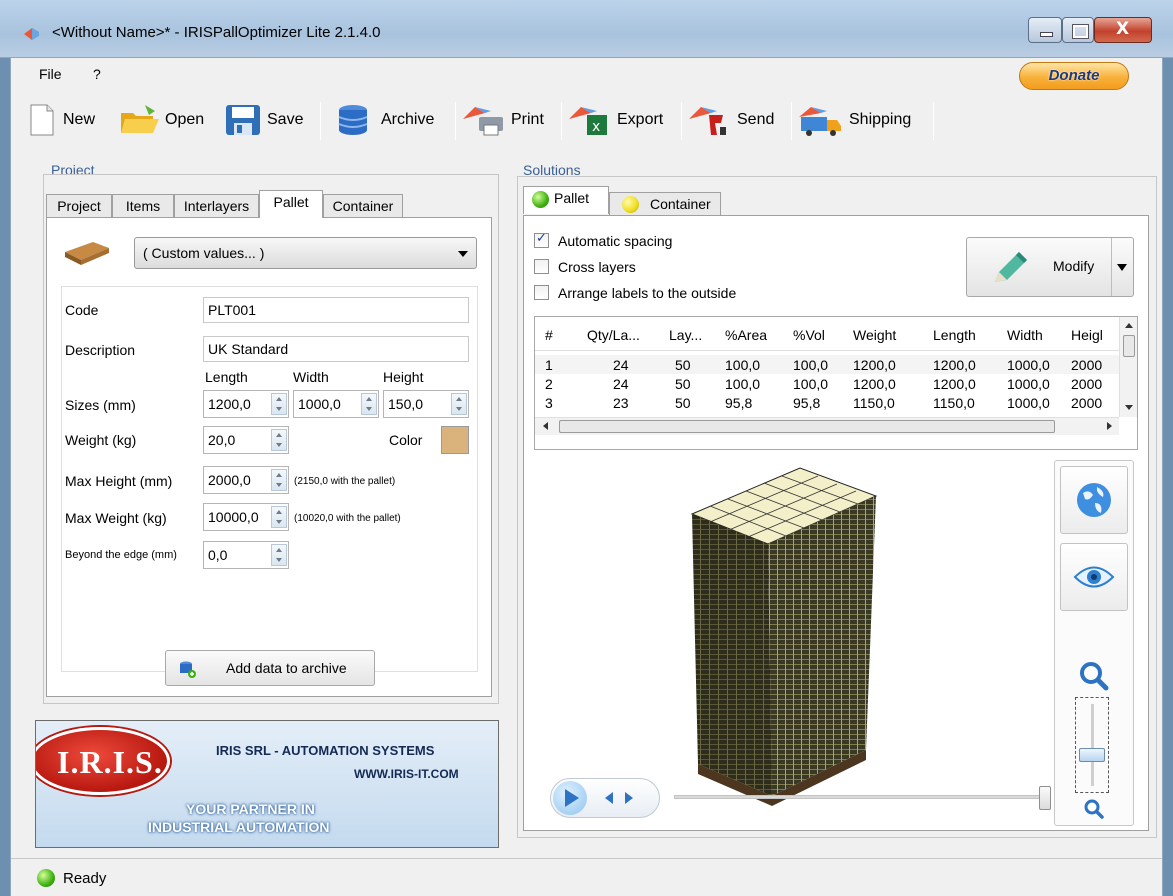  What do you see at coordinates (640, 119) in the screenshot?
I see `export-label: Export` at bounding box center [640, 119].